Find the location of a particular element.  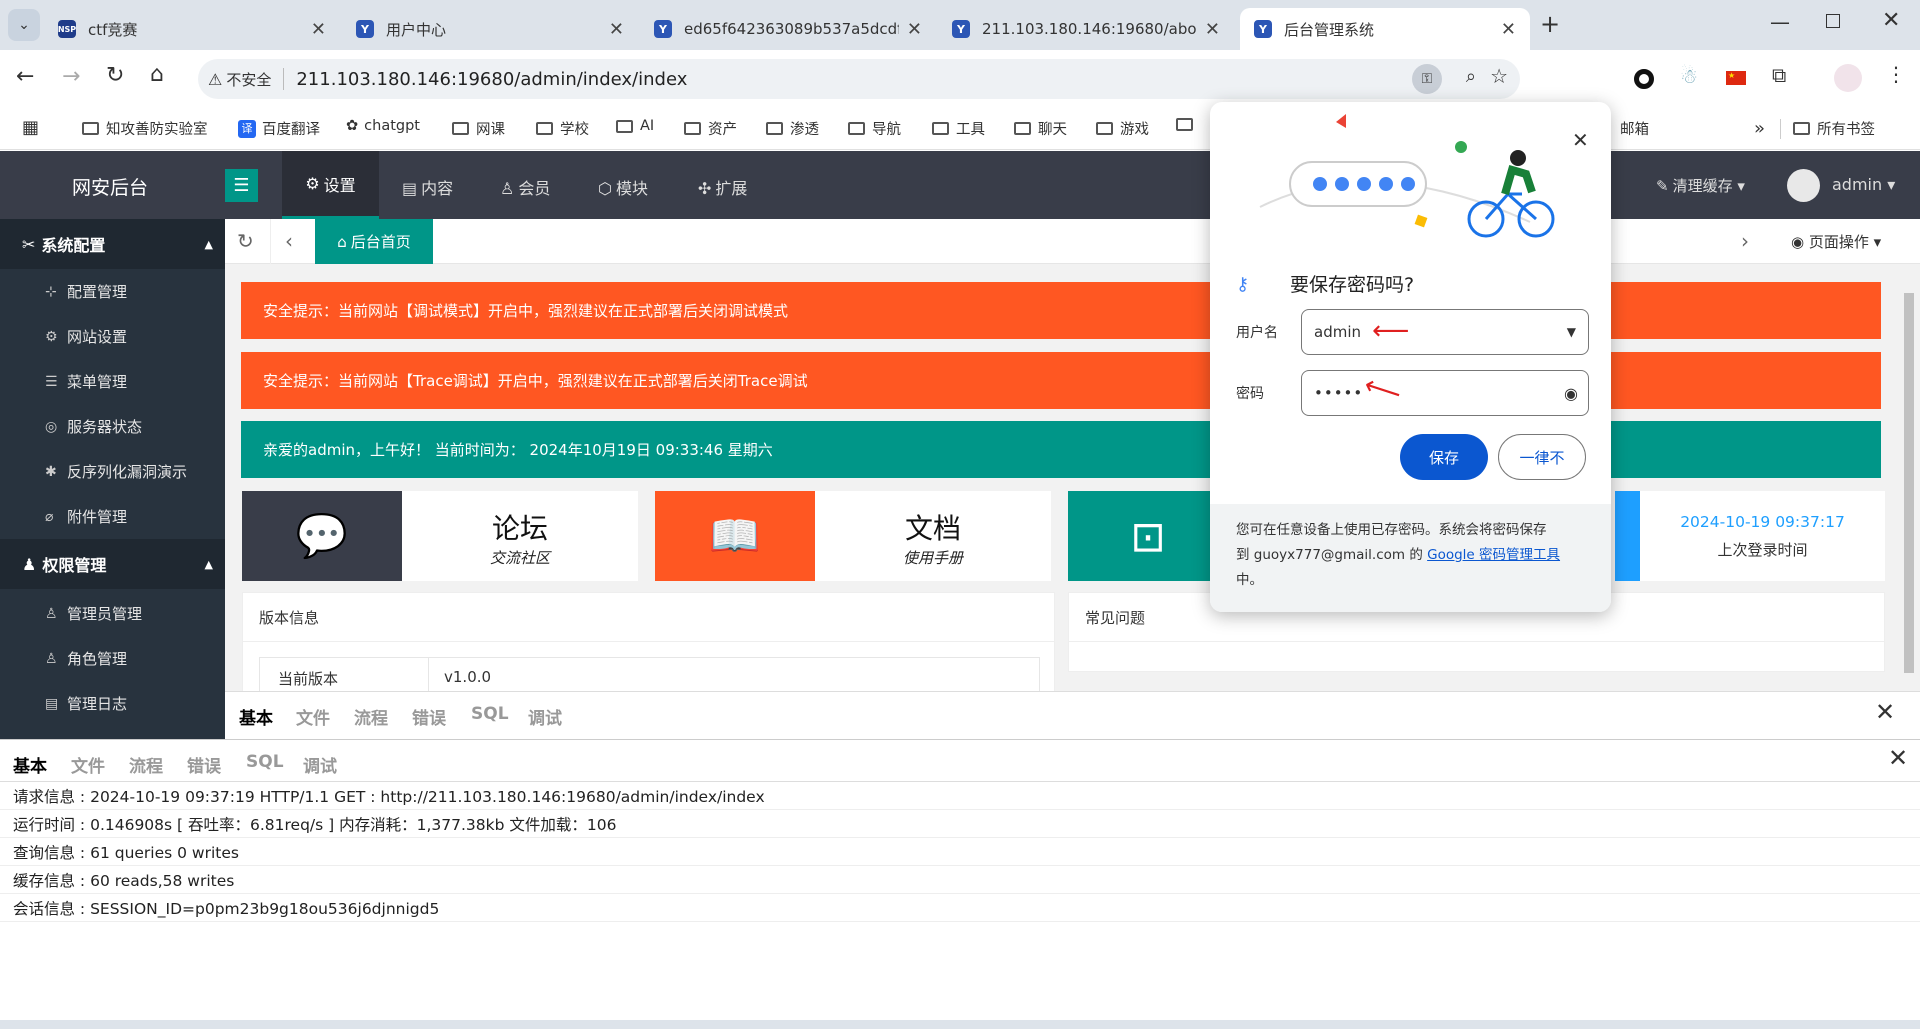

bookmark-6: AI is located at coordinates (635, 126).